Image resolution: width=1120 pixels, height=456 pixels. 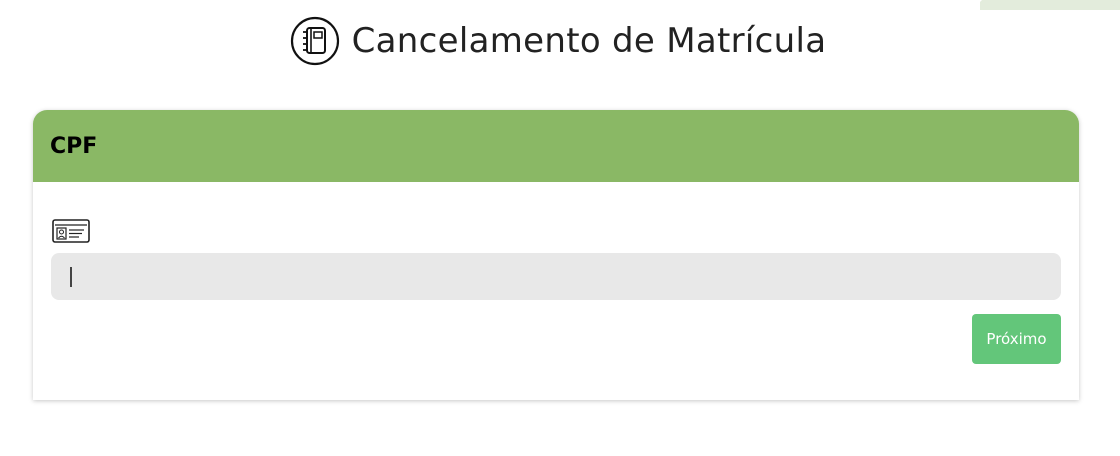 What do you see at coordinates (314, 41) in the screenshot?
I see `notebook-icon` at bounding box center [314, 41].